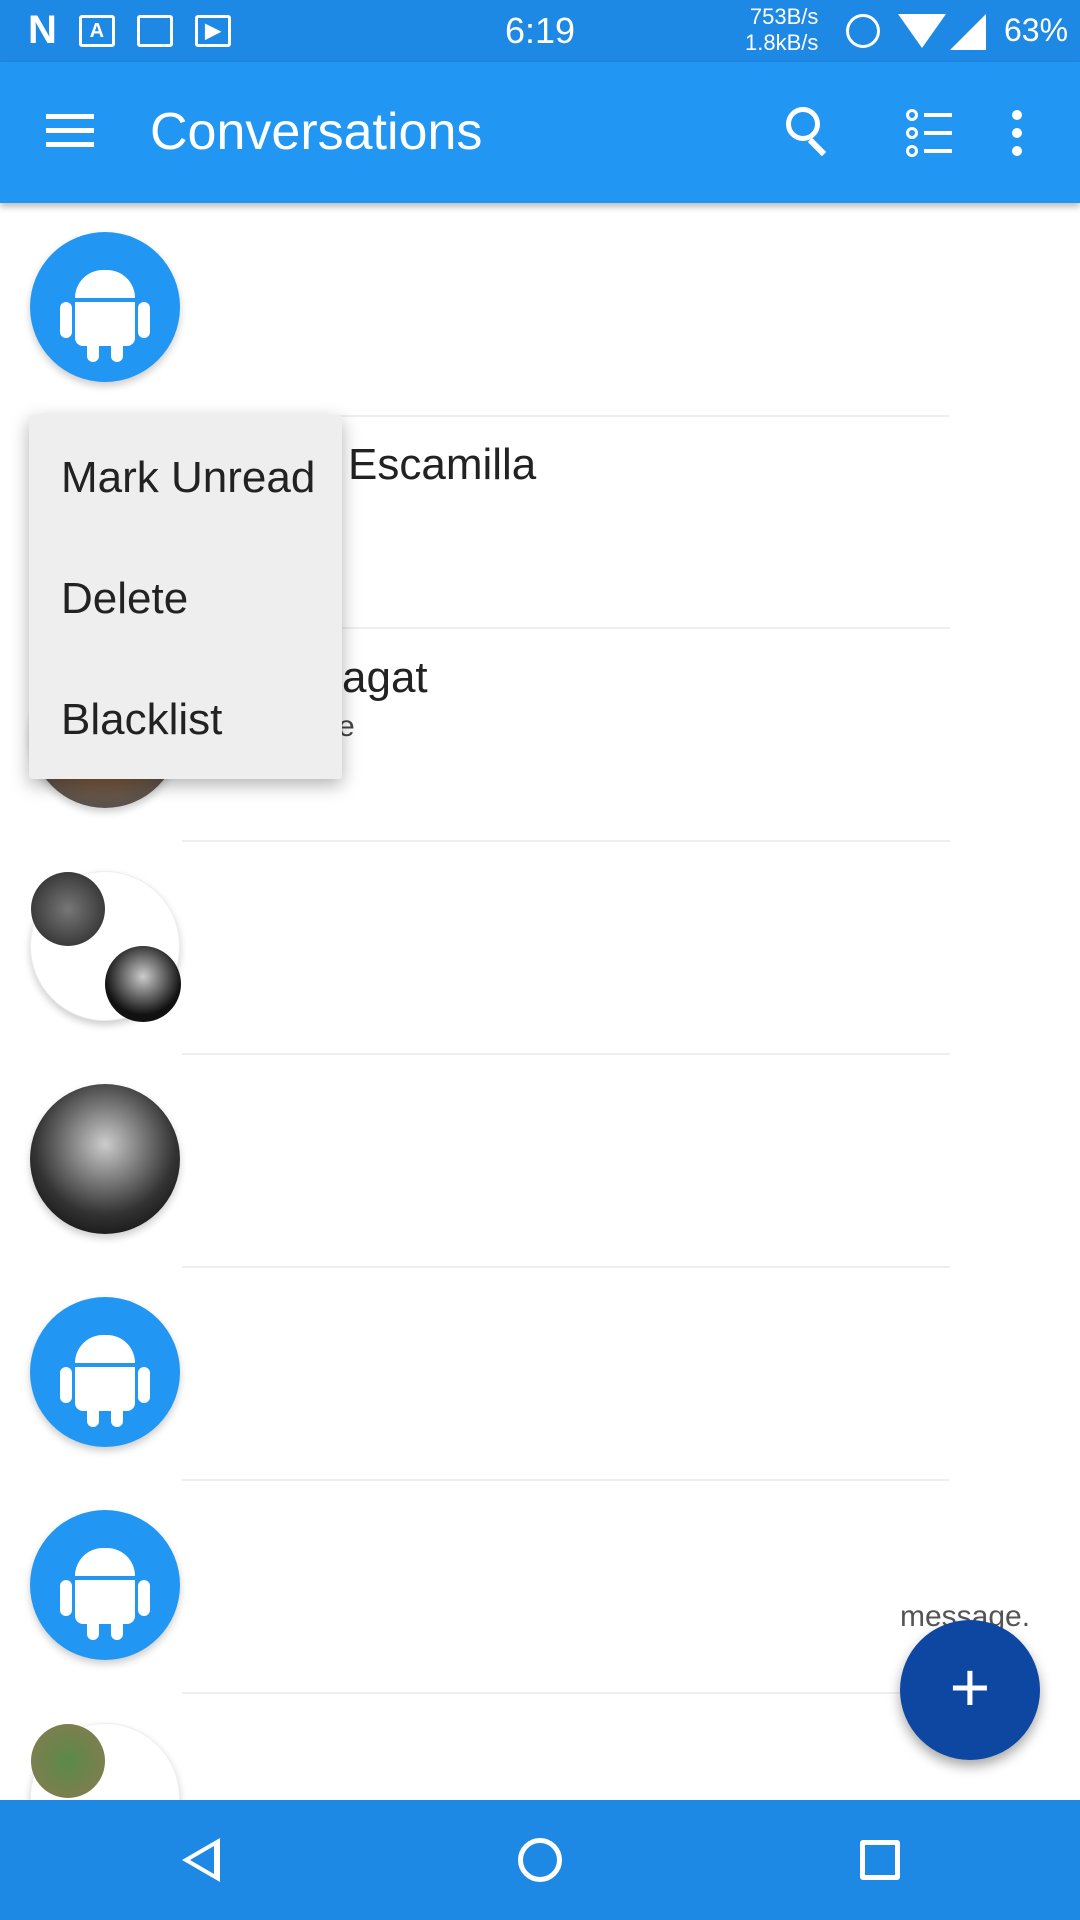 Image resolution: width=1080 pixels, height=1920 pixels. I want to click on filter-list-icon, so click(931, 133).